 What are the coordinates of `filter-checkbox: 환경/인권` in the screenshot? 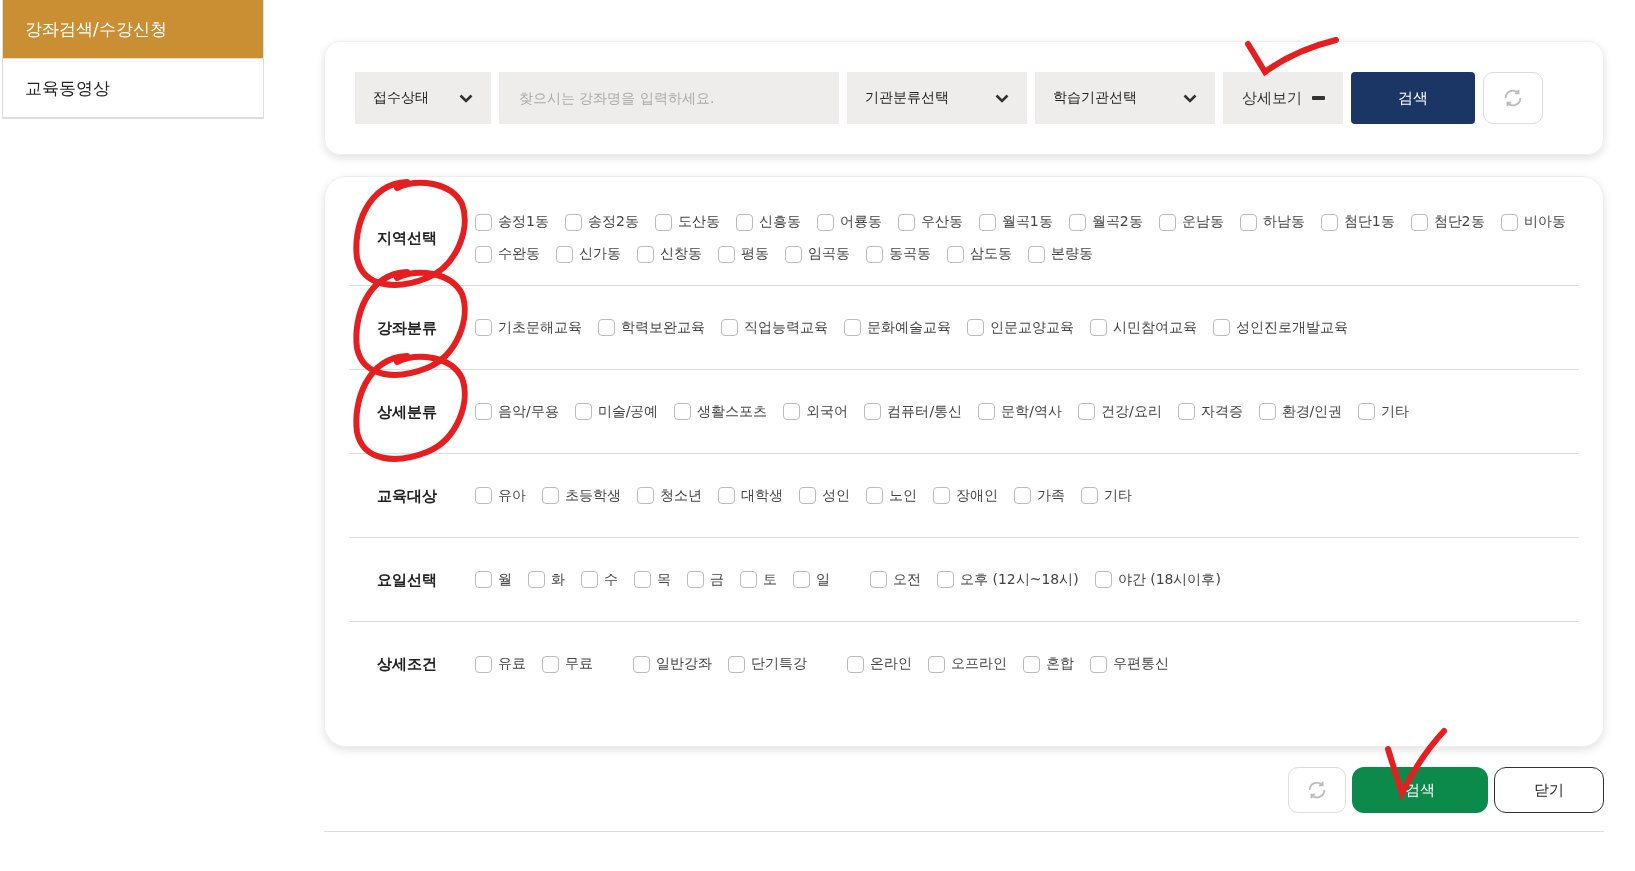 It's located at (1300, 411).